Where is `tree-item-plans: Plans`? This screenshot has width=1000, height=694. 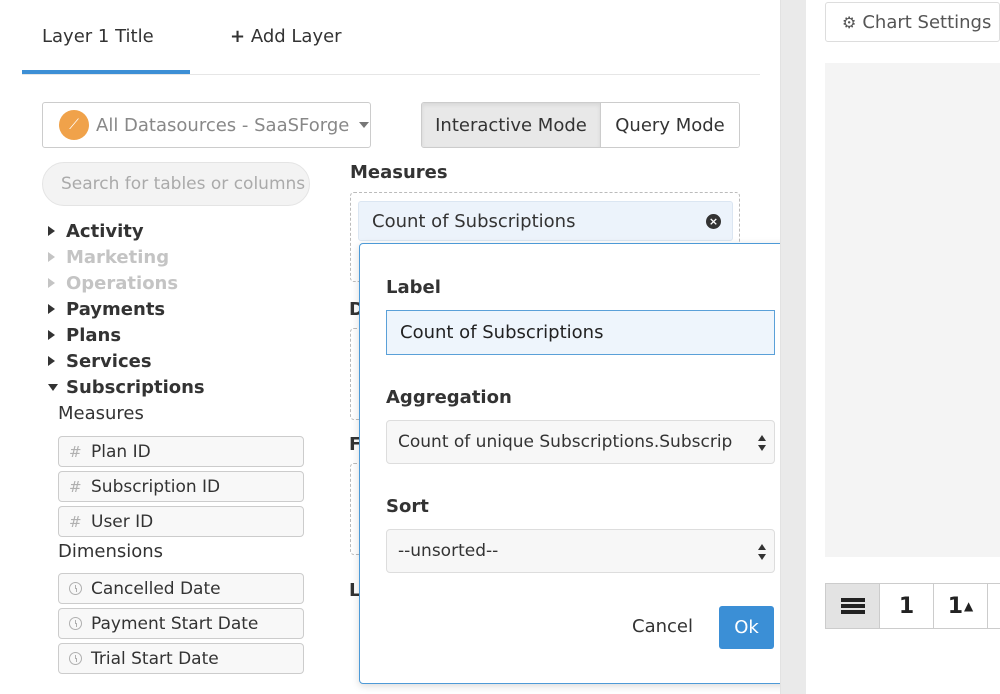 tree-item-plans: Plans is located at coordinates (84, 335).